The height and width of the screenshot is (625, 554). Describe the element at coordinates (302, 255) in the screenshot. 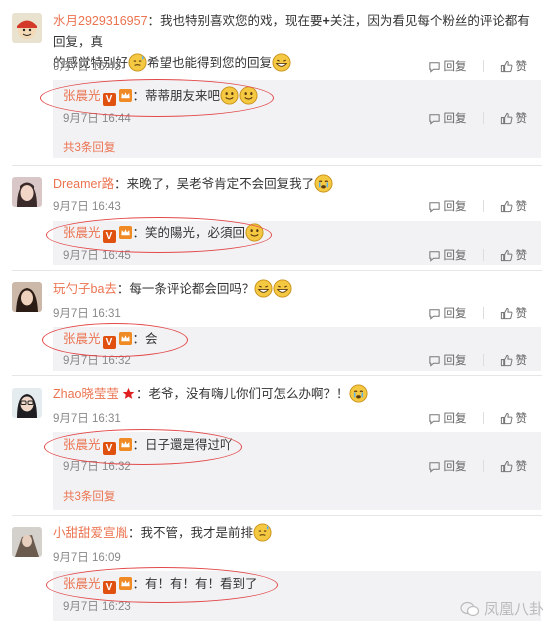

I see `reply-meta: 9月7日 16:45 回复 赞` at that location.